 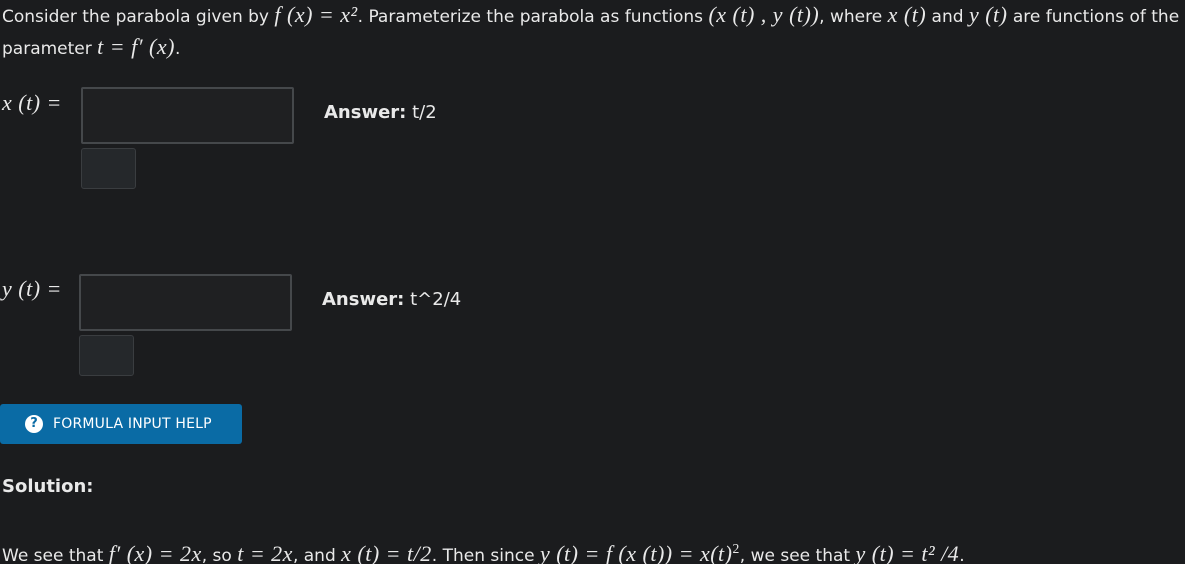 I want to click on math-expression: y (t), so click(x=988, y=14).